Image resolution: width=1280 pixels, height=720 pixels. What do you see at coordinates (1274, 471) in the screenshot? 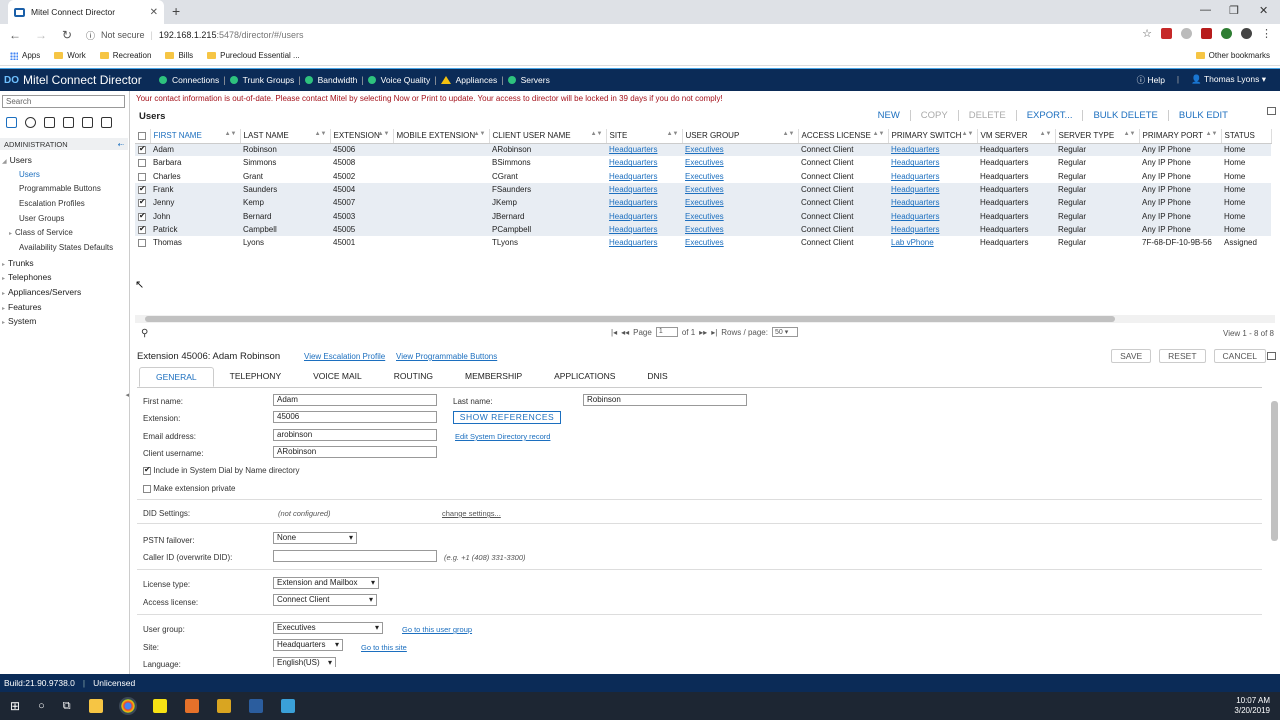
I see `scrollbar-thumb` at bounding box center [1274, 471].